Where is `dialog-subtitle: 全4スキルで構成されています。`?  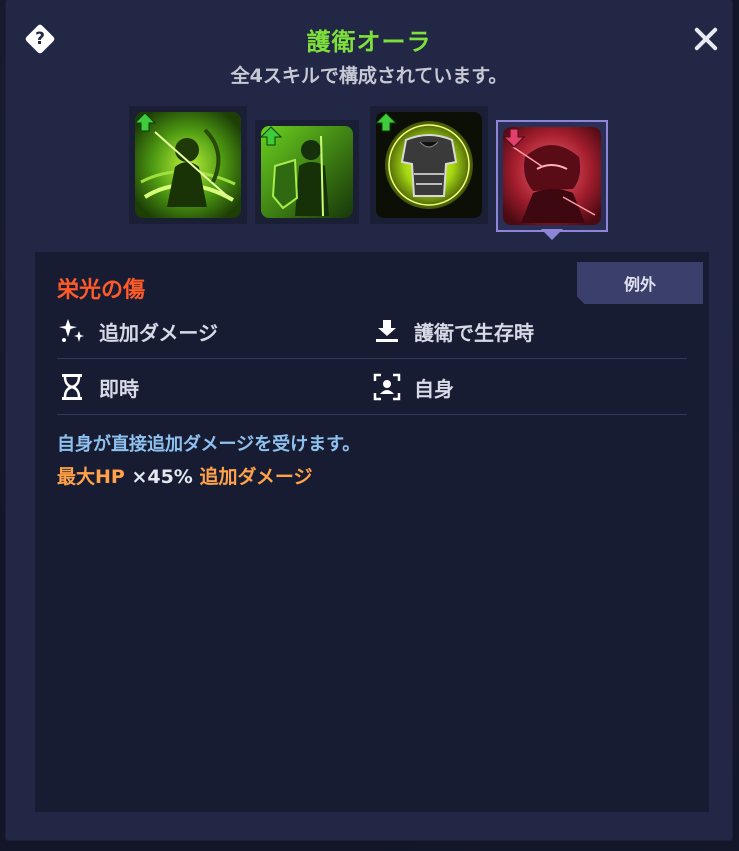 dialog-subtitle: 全4スキルで構成されています。 is located at coordinates (369, 76).